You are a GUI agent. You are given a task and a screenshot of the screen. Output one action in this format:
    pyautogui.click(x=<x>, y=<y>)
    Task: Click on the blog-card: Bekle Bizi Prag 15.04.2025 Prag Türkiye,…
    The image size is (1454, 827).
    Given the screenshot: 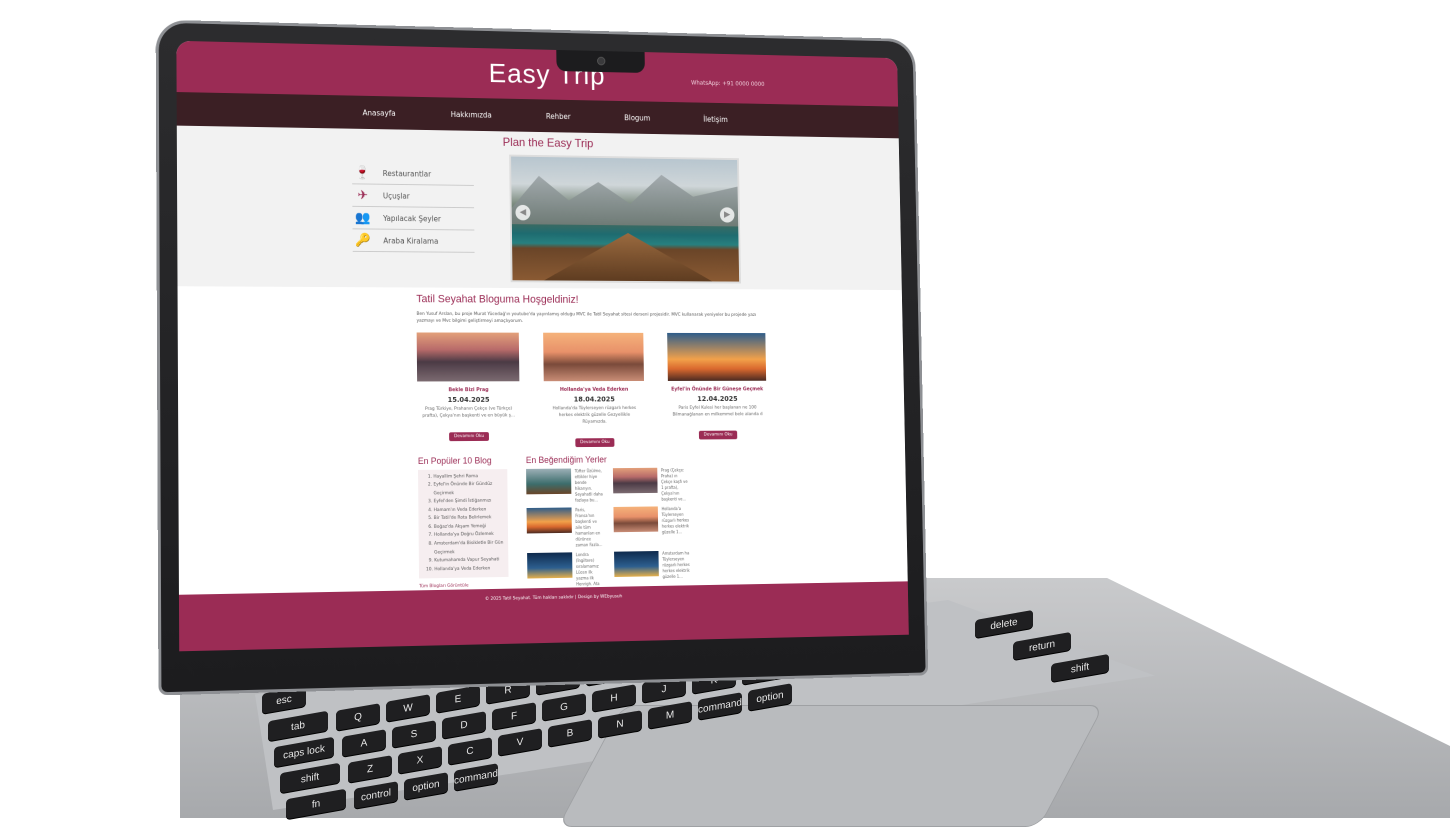 What is the action you would take?
    pyautogui.click(x=468, y=390)
    